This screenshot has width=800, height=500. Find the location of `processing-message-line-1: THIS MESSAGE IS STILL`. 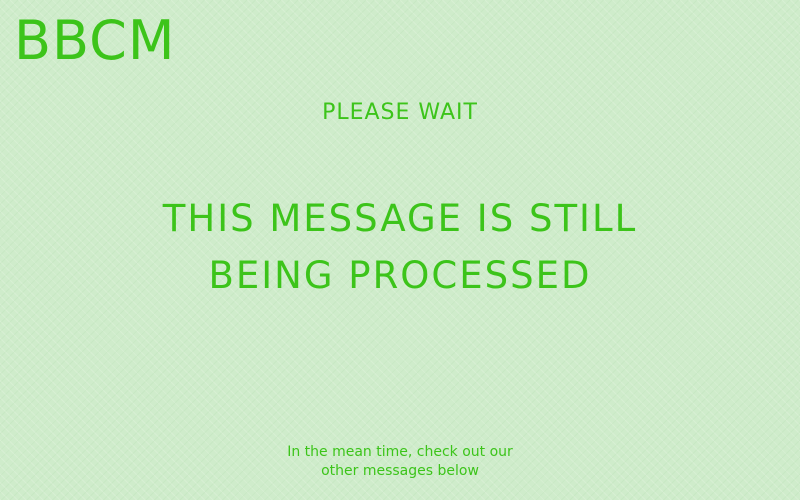

processing-message-line-1: THIS MESSAGE IS STILL is located at coordinates (400, 218).